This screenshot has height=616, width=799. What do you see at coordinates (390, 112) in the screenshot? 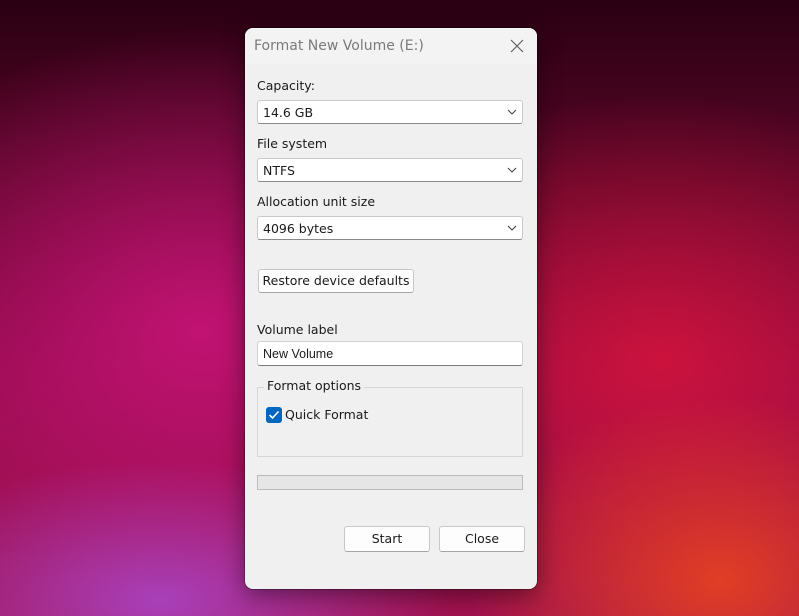
I see `capacity-dropdown: 14.6 GB` at bounding box center [390, 112].